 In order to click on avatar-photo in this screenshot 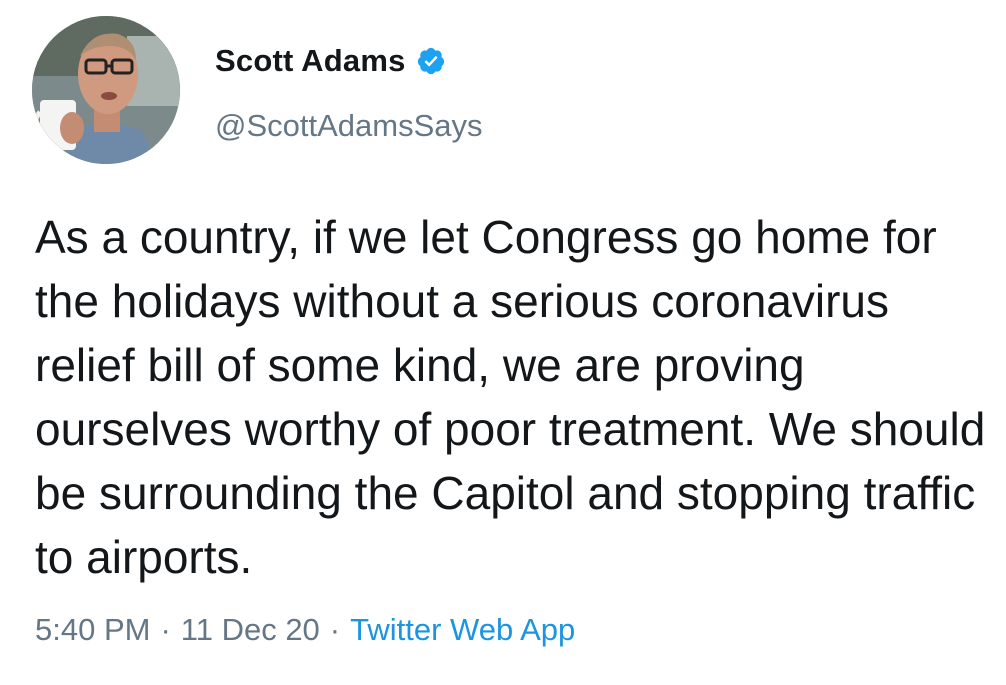, I will do `click(106, 90)`.